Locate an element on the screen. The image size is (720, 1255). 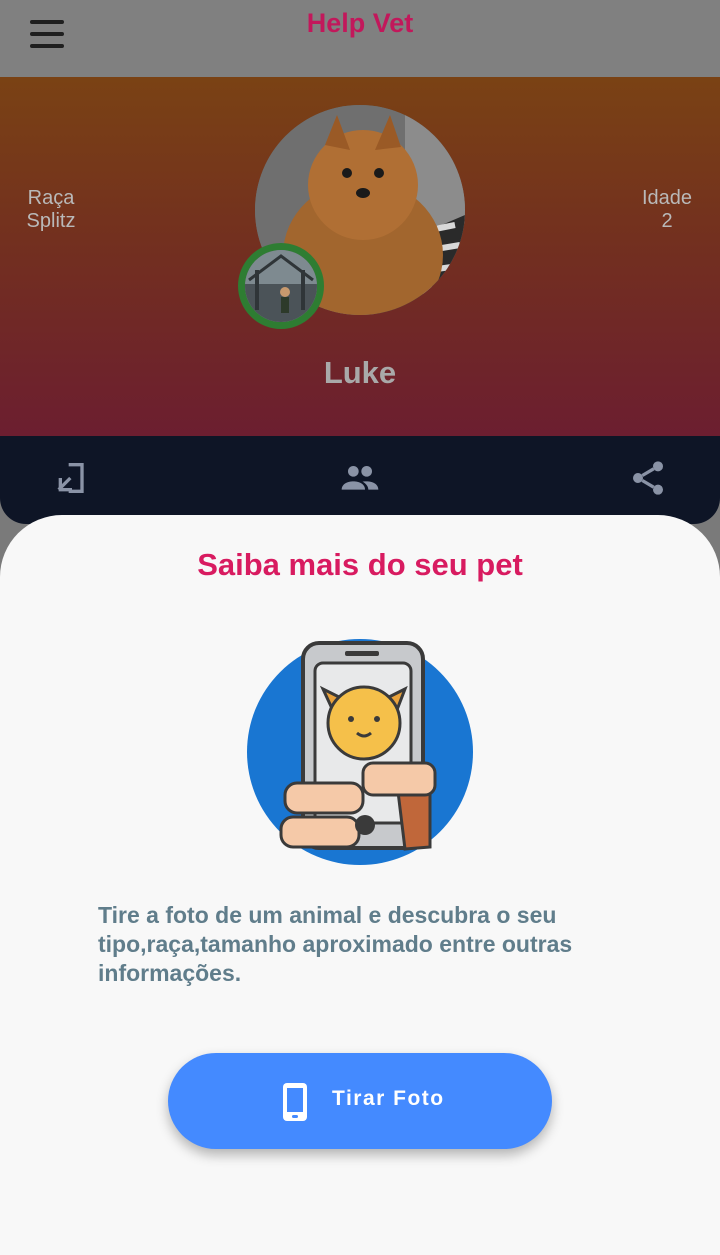
group-icon is located at coordinates (360, 478).